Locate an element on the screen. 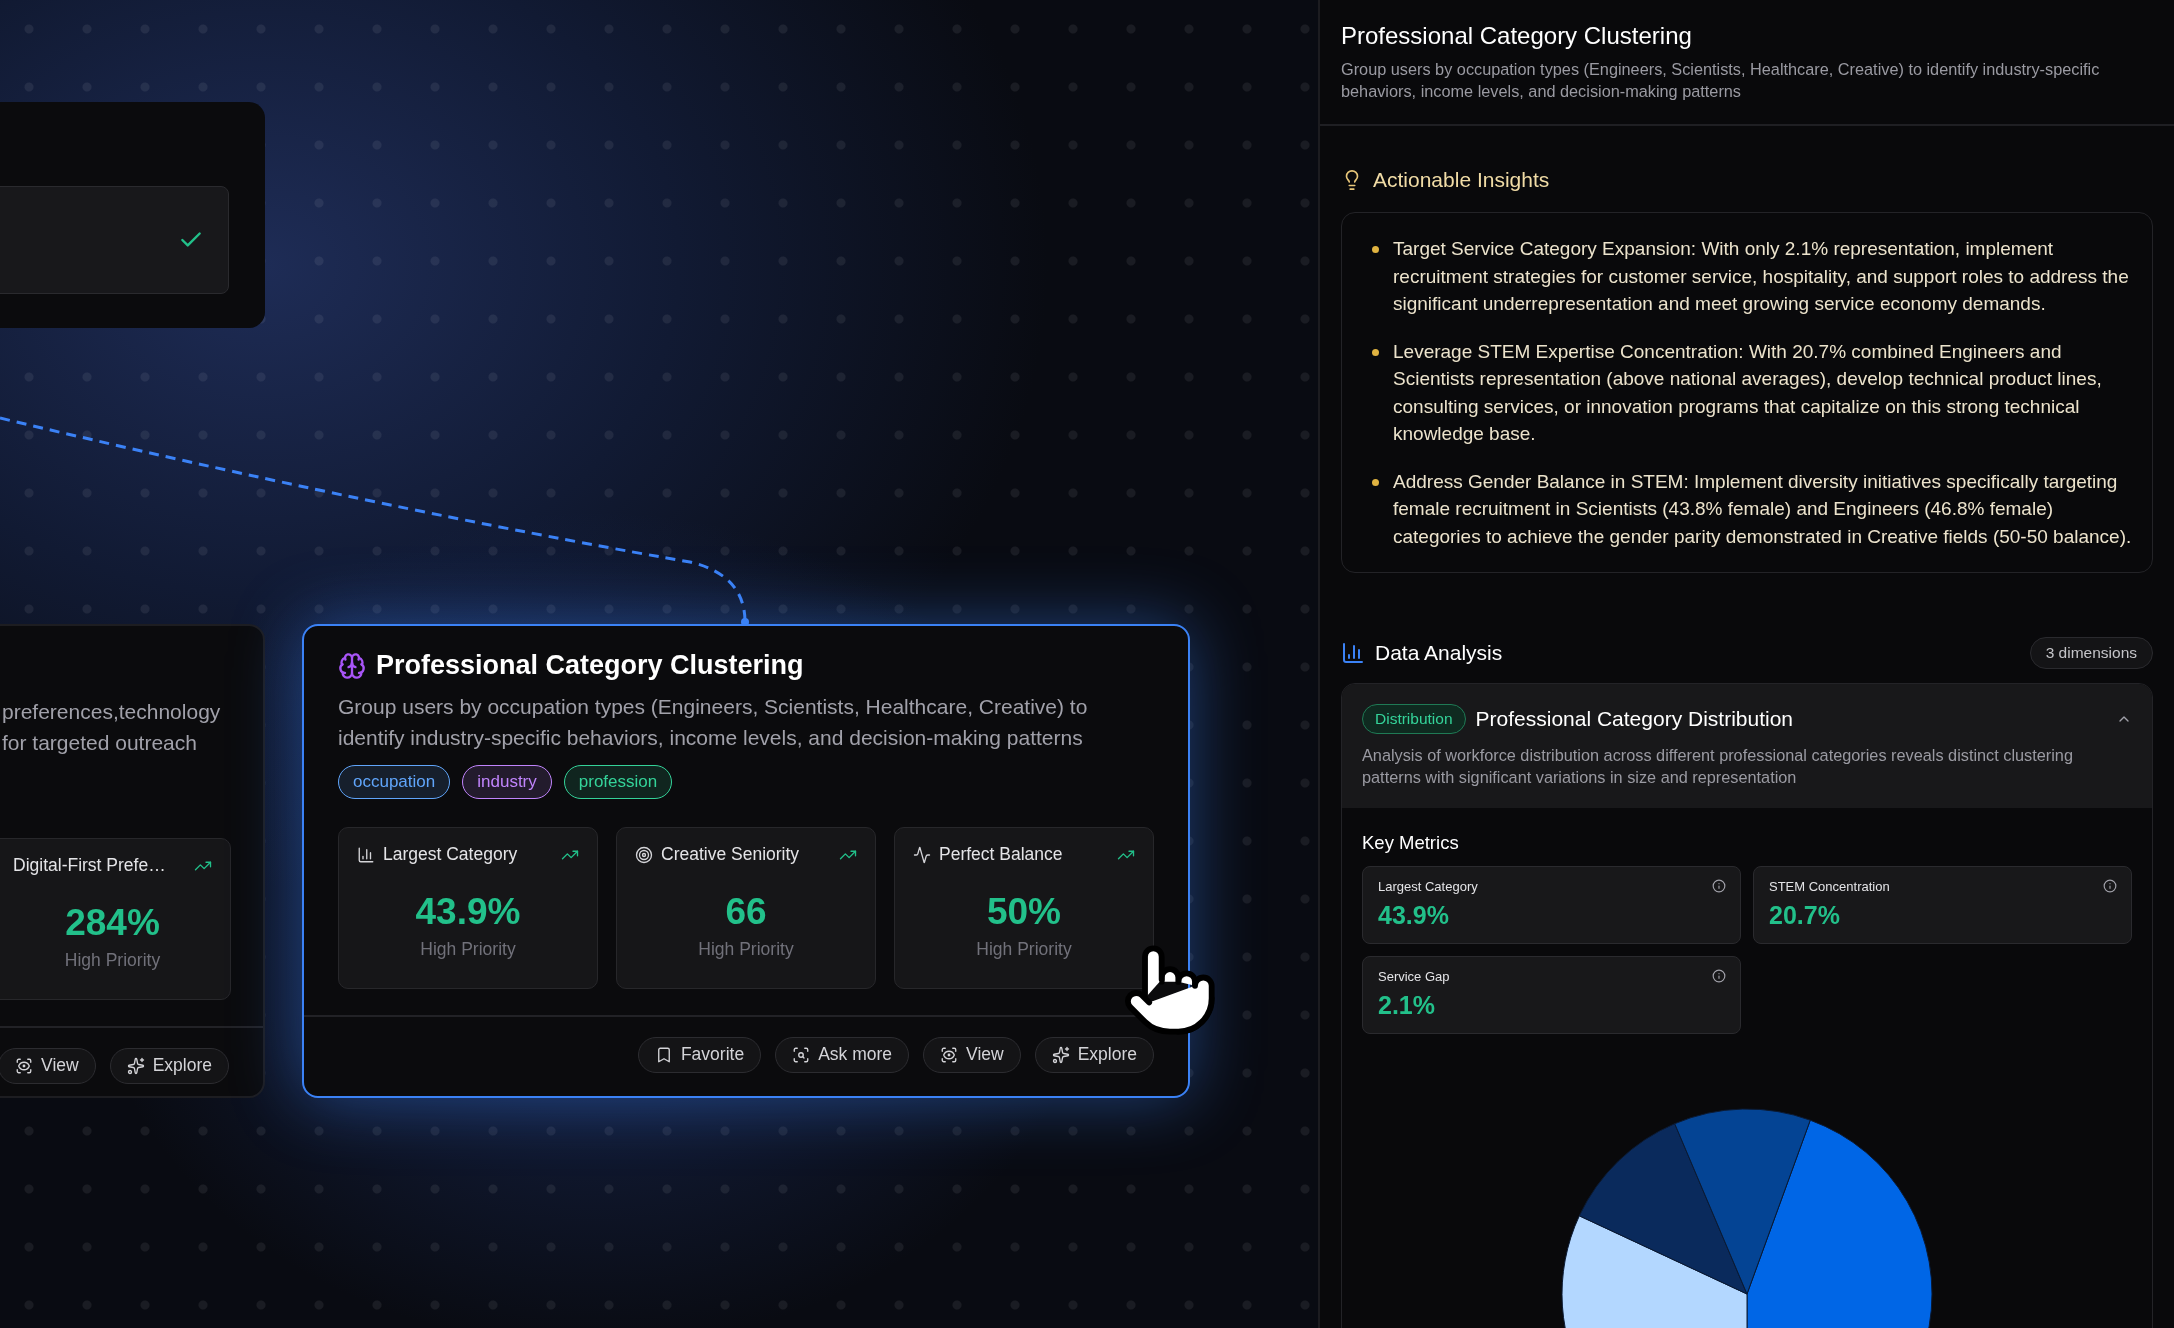 Image resolution: width=2174 pixels, height=1328 pixels. analysis-description: Analysis of workforce distribution across different professional categories reveals distinct clustering patterns with significant variations in size and representation is located at coordinates (1718, 766).